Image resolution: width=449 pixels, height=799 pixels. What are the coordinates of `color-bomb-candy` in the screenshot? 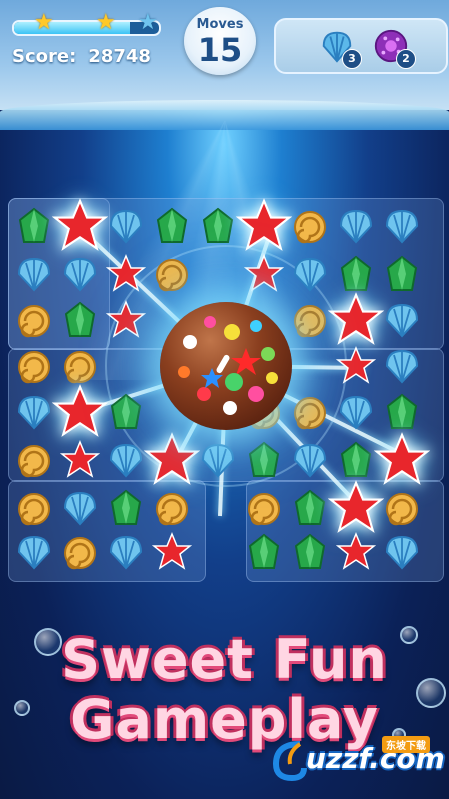 It's located at (226, 366).